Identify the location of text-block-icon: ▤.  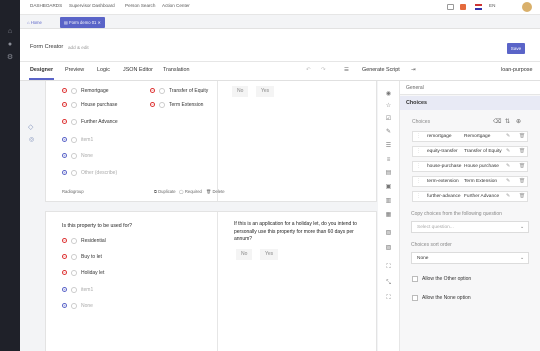
(388, 173).